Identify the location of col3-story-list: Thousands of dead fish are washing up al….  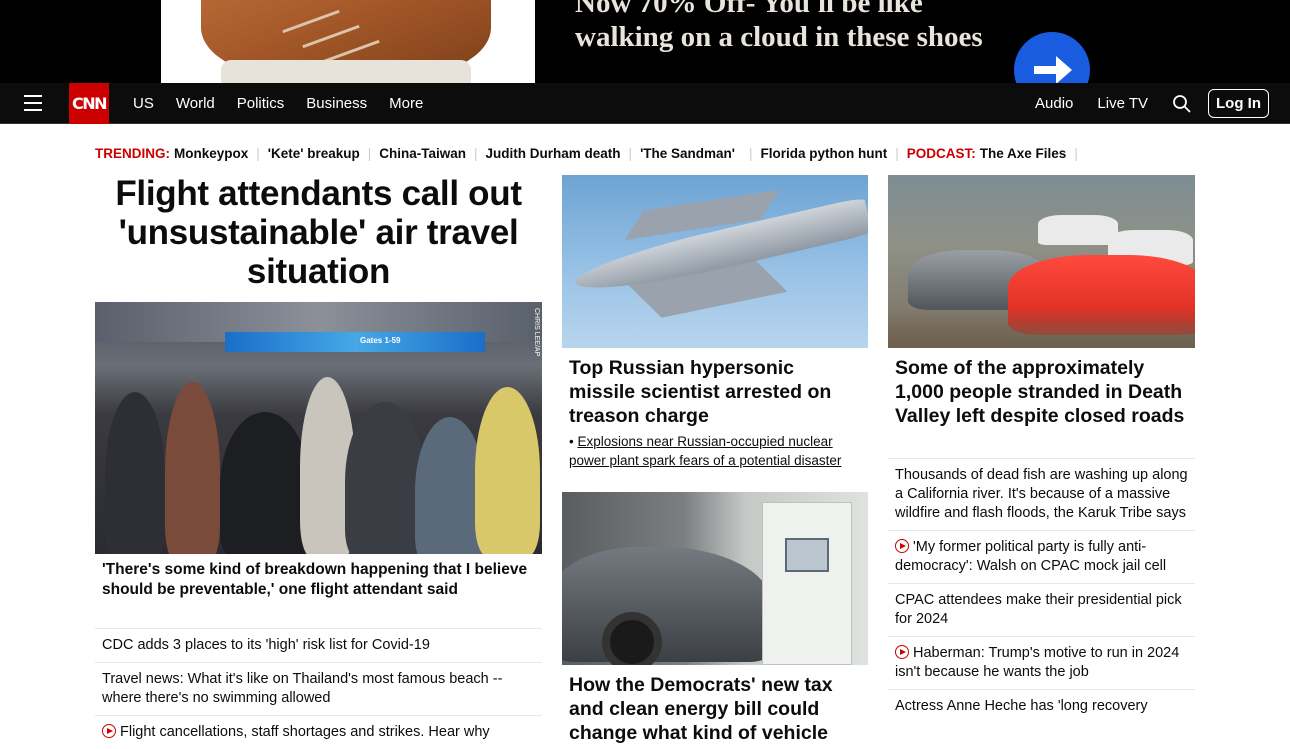
(1041, 590).